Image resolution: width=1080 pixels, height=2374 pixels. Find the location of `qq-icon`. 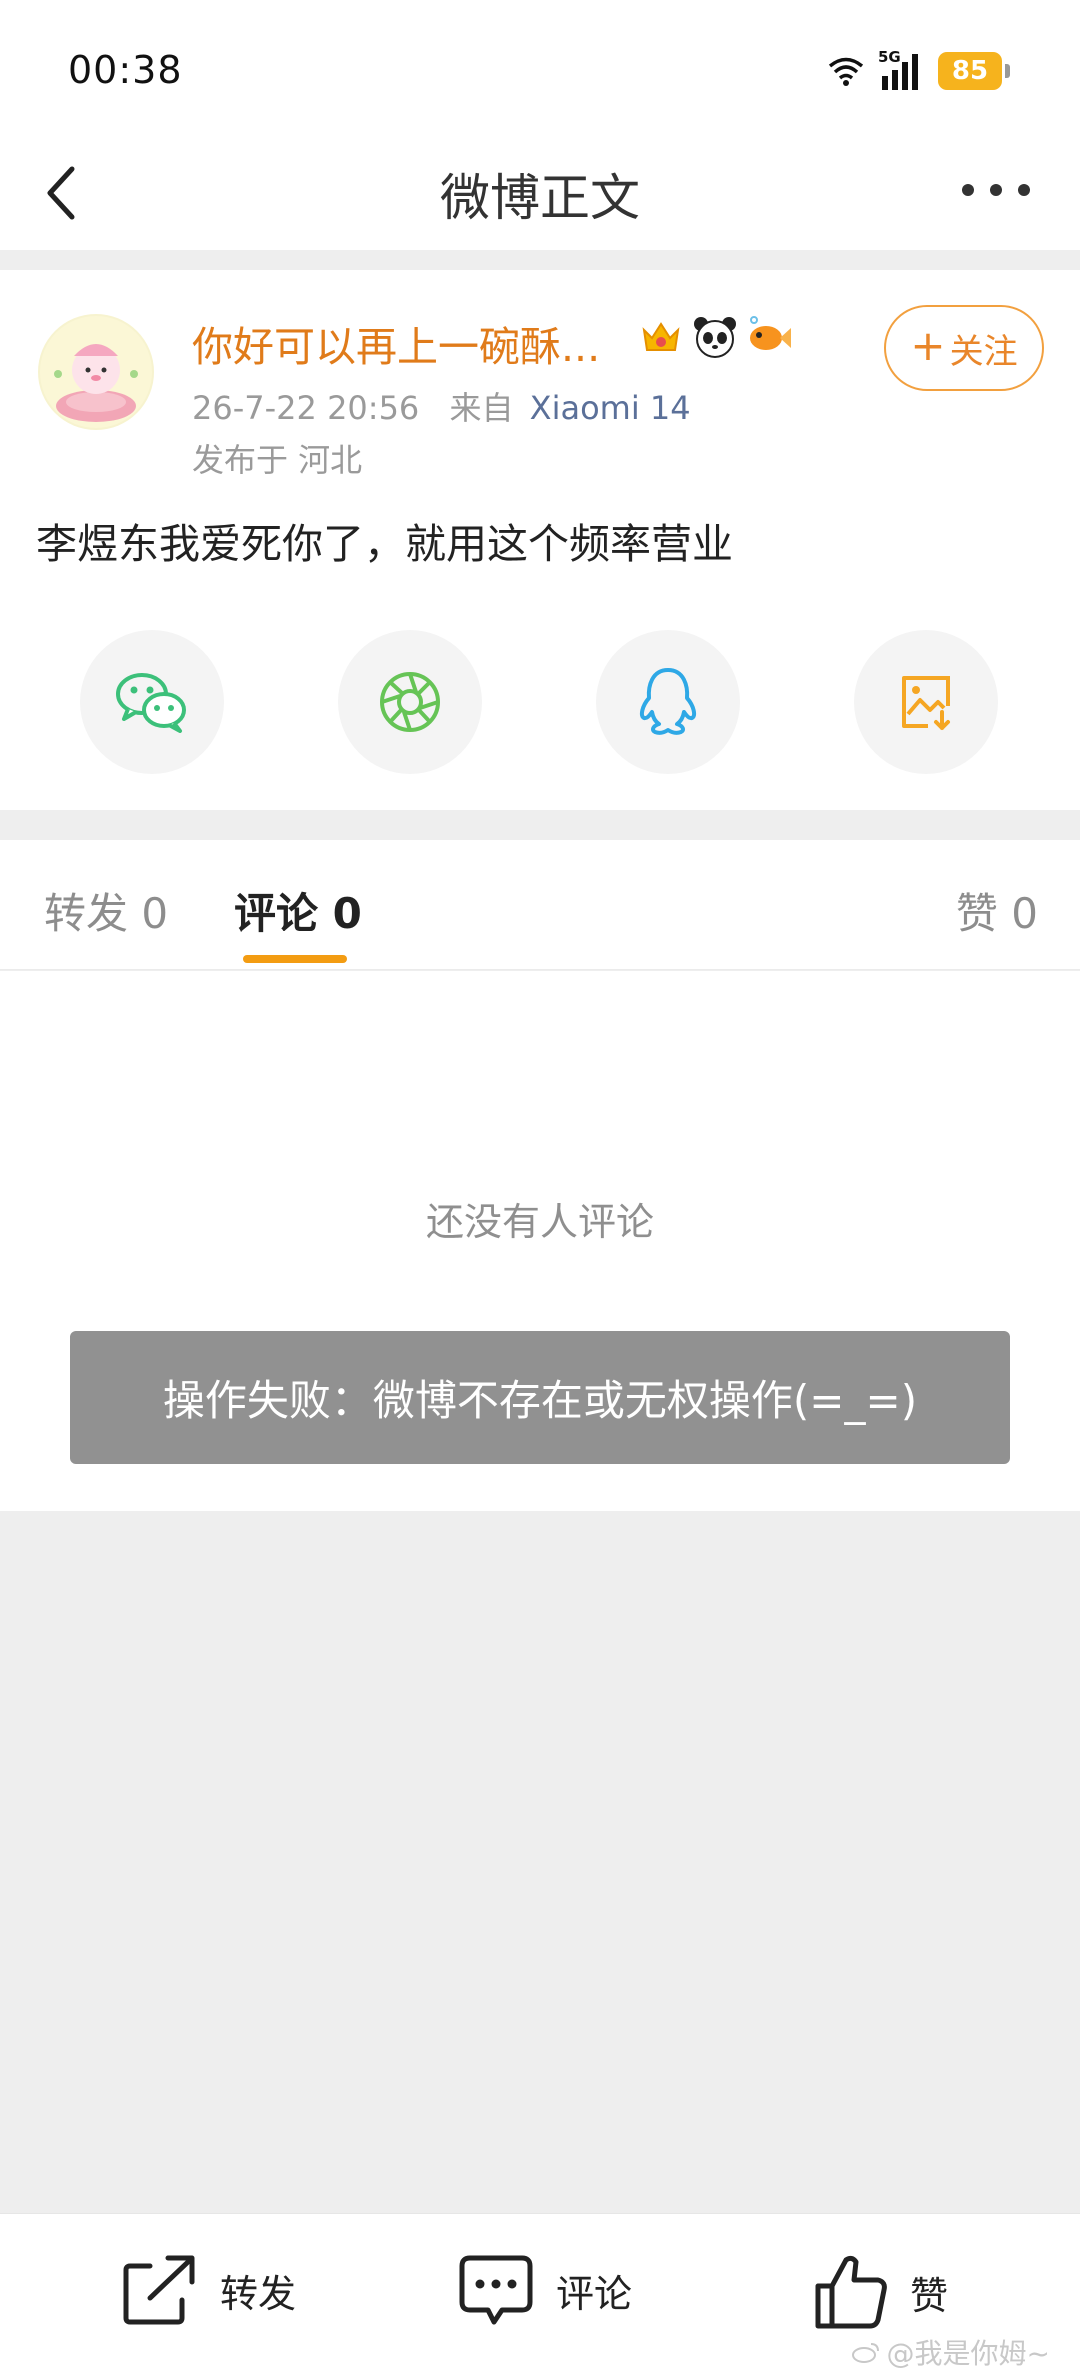

qq-icon is located at coordinates (668, 701).